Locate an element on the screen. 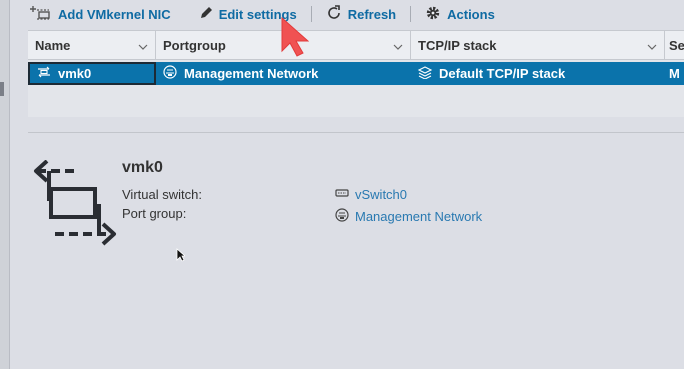 This screenshot has width=684, height=369. tcpip-stack-value: Default TCP/IP stack is located at coordinates (502, 73).